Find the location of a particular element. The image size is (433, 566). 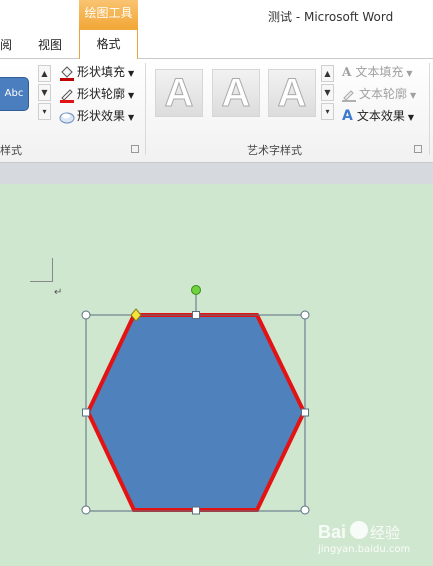

resize-handle-top is located at coordinates (196, 315).